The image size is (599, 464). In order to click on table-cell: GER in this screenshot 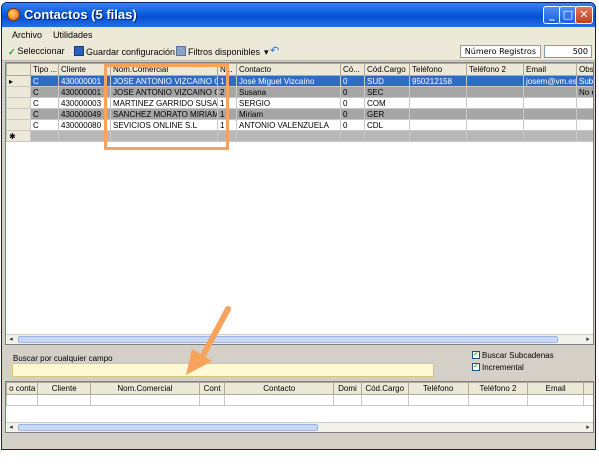, I will do `click(387, 114)`.